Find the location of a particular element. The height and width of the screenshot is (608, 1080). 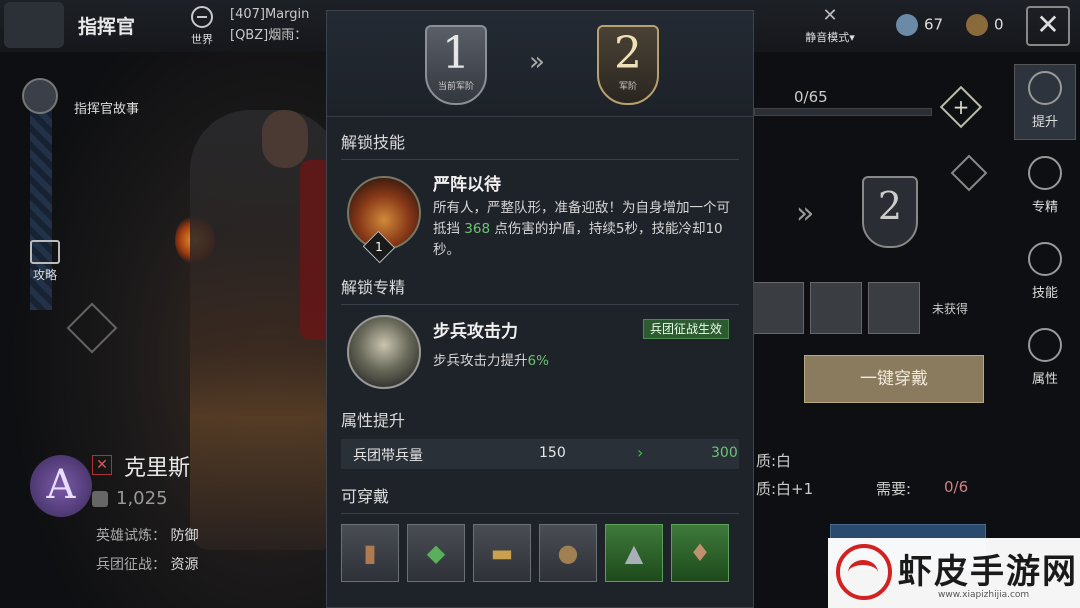

chat-ticker: [407]Margin [QBZ]烟雨： is located at coordinates (280, 25).